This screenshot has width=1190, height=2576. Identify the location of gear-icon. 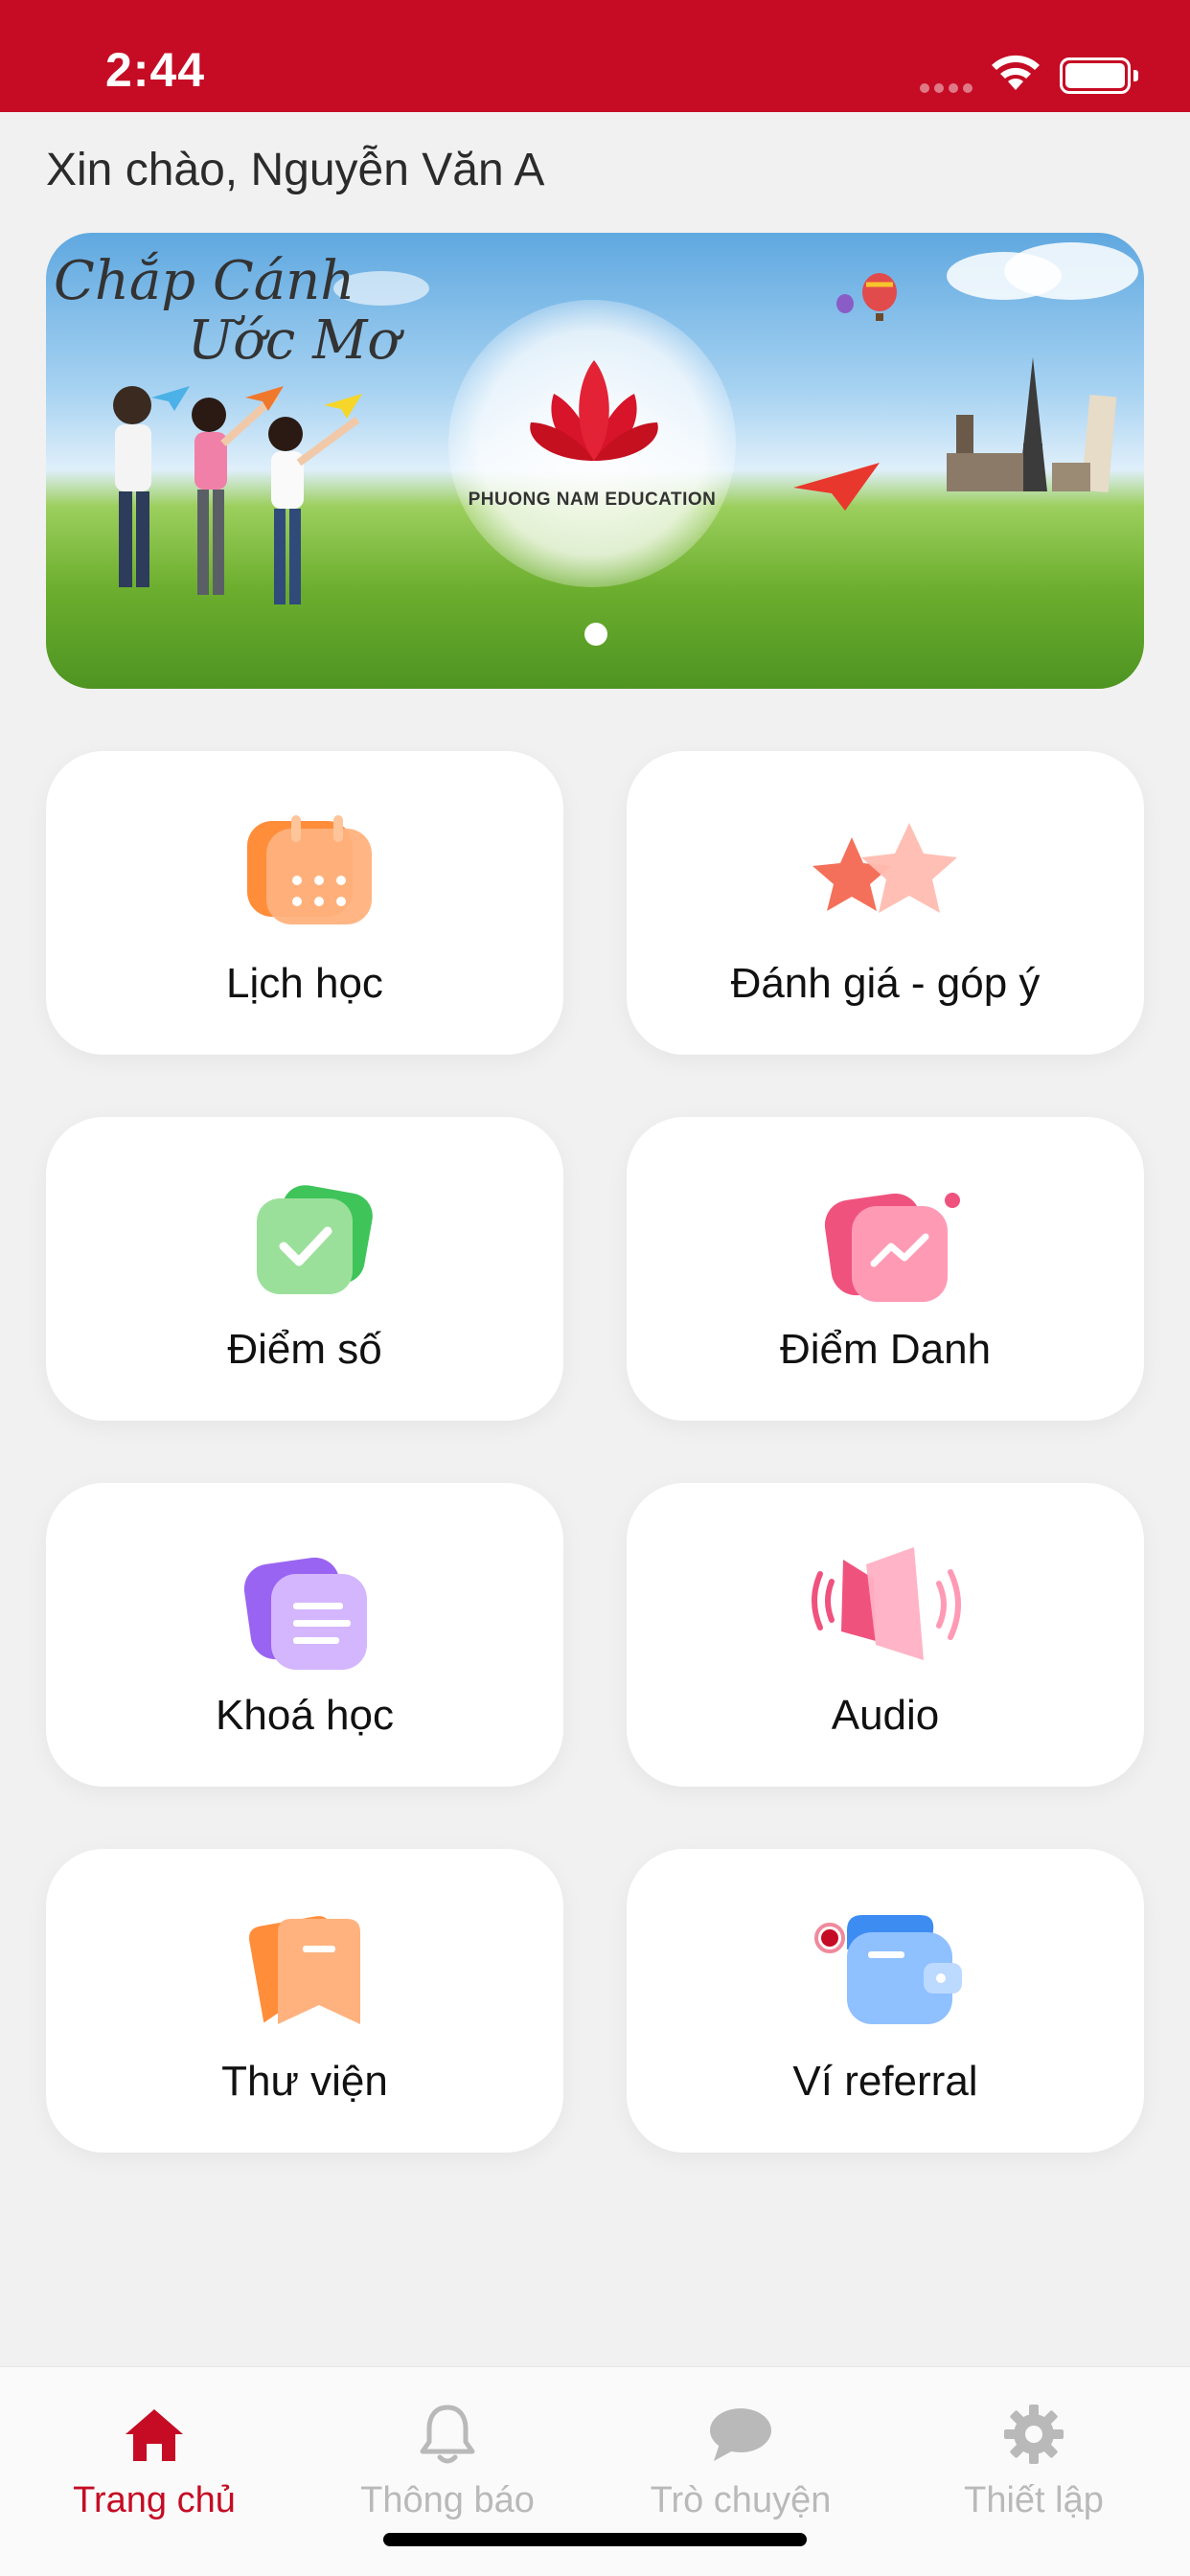
(1034, 2434).